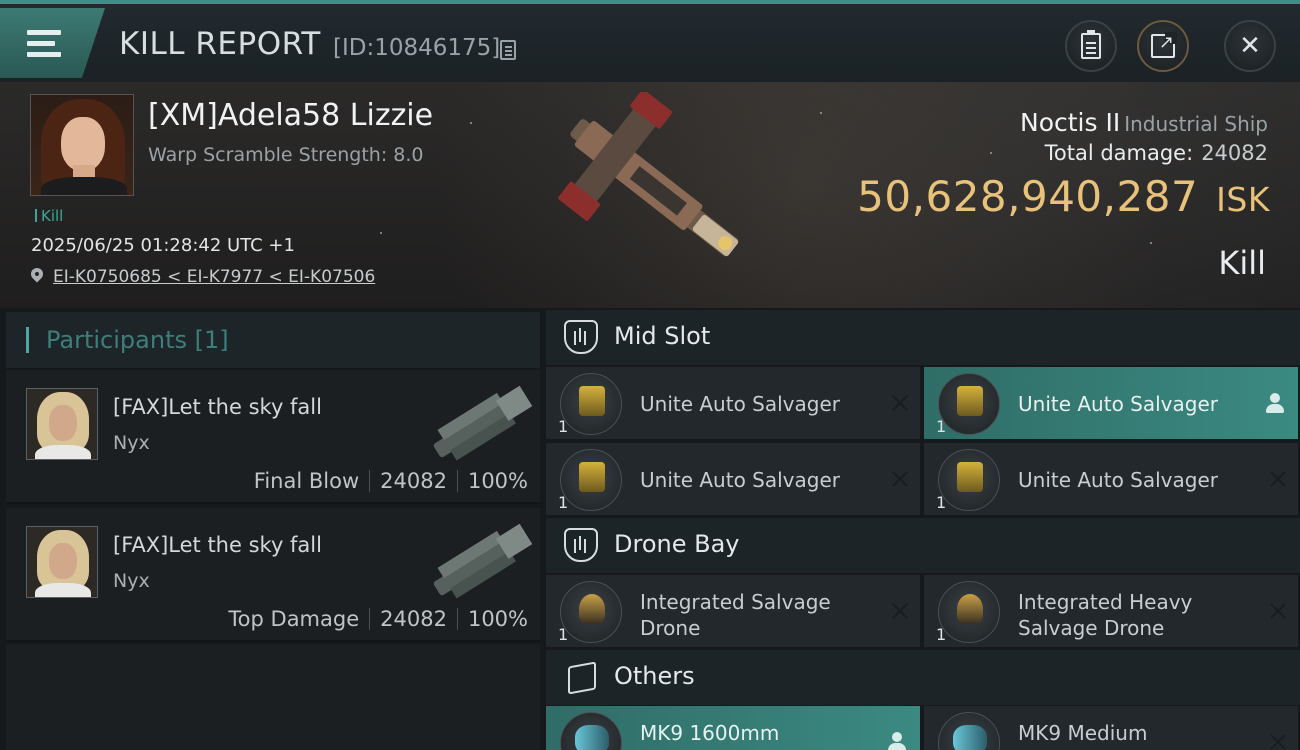 This screenshot has height=750, width=1300. What do you see at coordinates (1234, 153) in the screenshot?
I see `total-damage-value: 24082` at bounding box center [1234, 153].